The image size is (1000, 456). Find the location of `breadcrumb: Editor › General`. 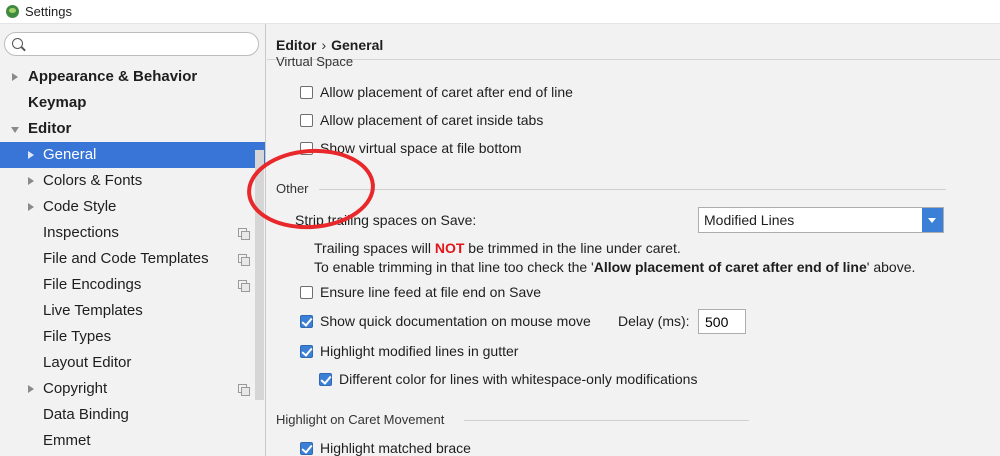

breadcrumb: Editor › General is located at coordinates (329, 45).